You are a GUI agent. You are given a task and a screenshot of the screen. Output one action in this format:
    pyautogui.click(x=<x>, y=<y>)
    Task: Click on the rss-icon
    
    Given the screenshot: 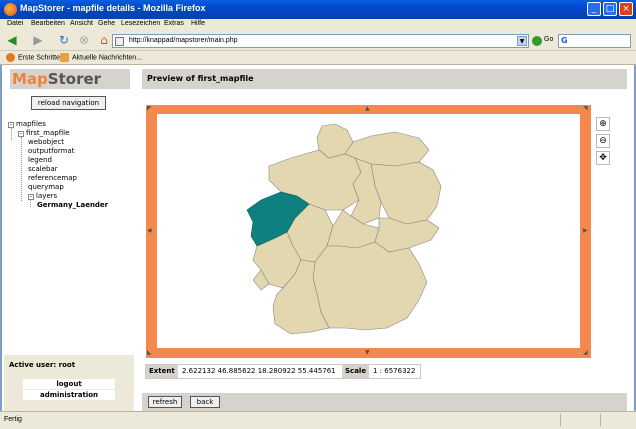 What is the action you would take?
    pyautogui.click(x=64, y=57)
    